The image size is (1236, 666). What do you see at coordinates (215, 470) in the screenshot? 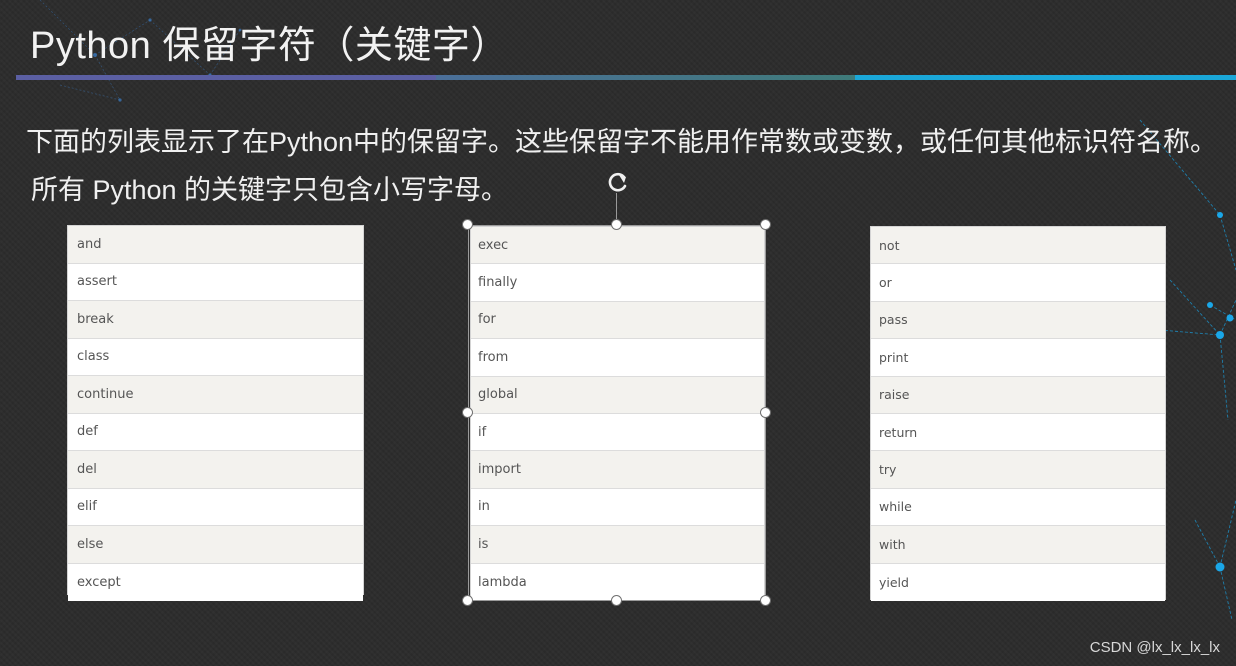
I see `table-row: del` at bounding box center [215, 470].